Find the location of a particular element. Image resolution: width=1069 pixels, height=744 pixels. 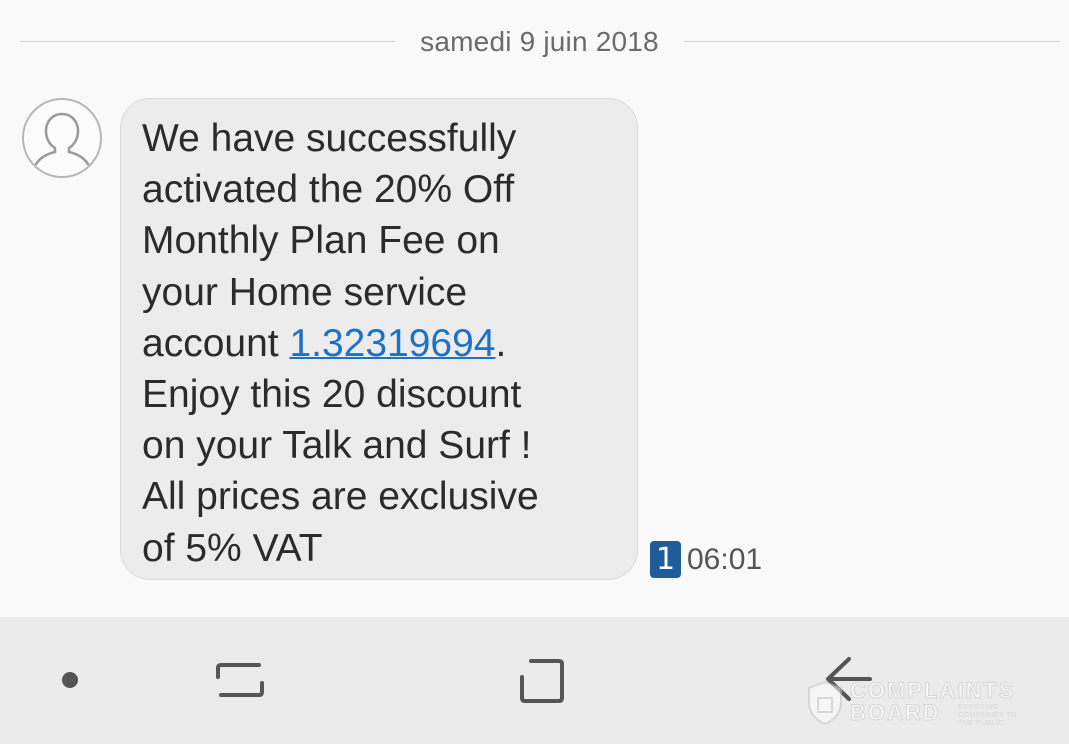

contact-avatar is located at coordinates (62, 138).